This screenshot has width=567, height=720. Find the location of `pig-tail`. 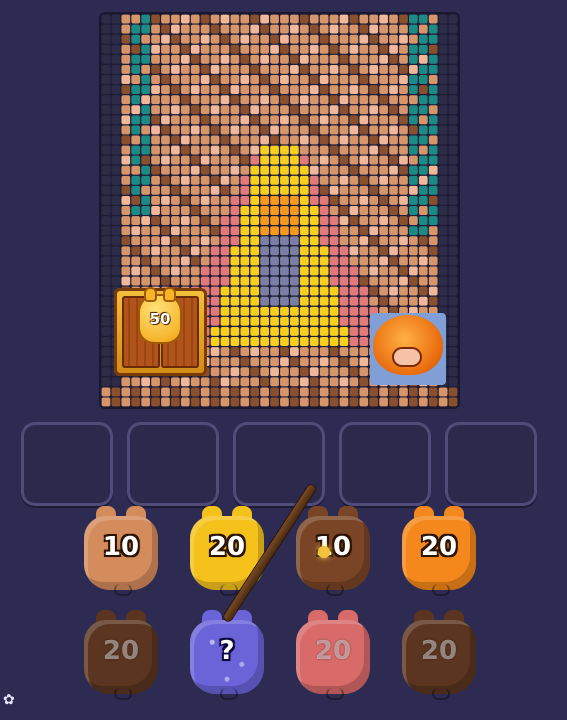

pig-tail is located at coordinates (229, 590).